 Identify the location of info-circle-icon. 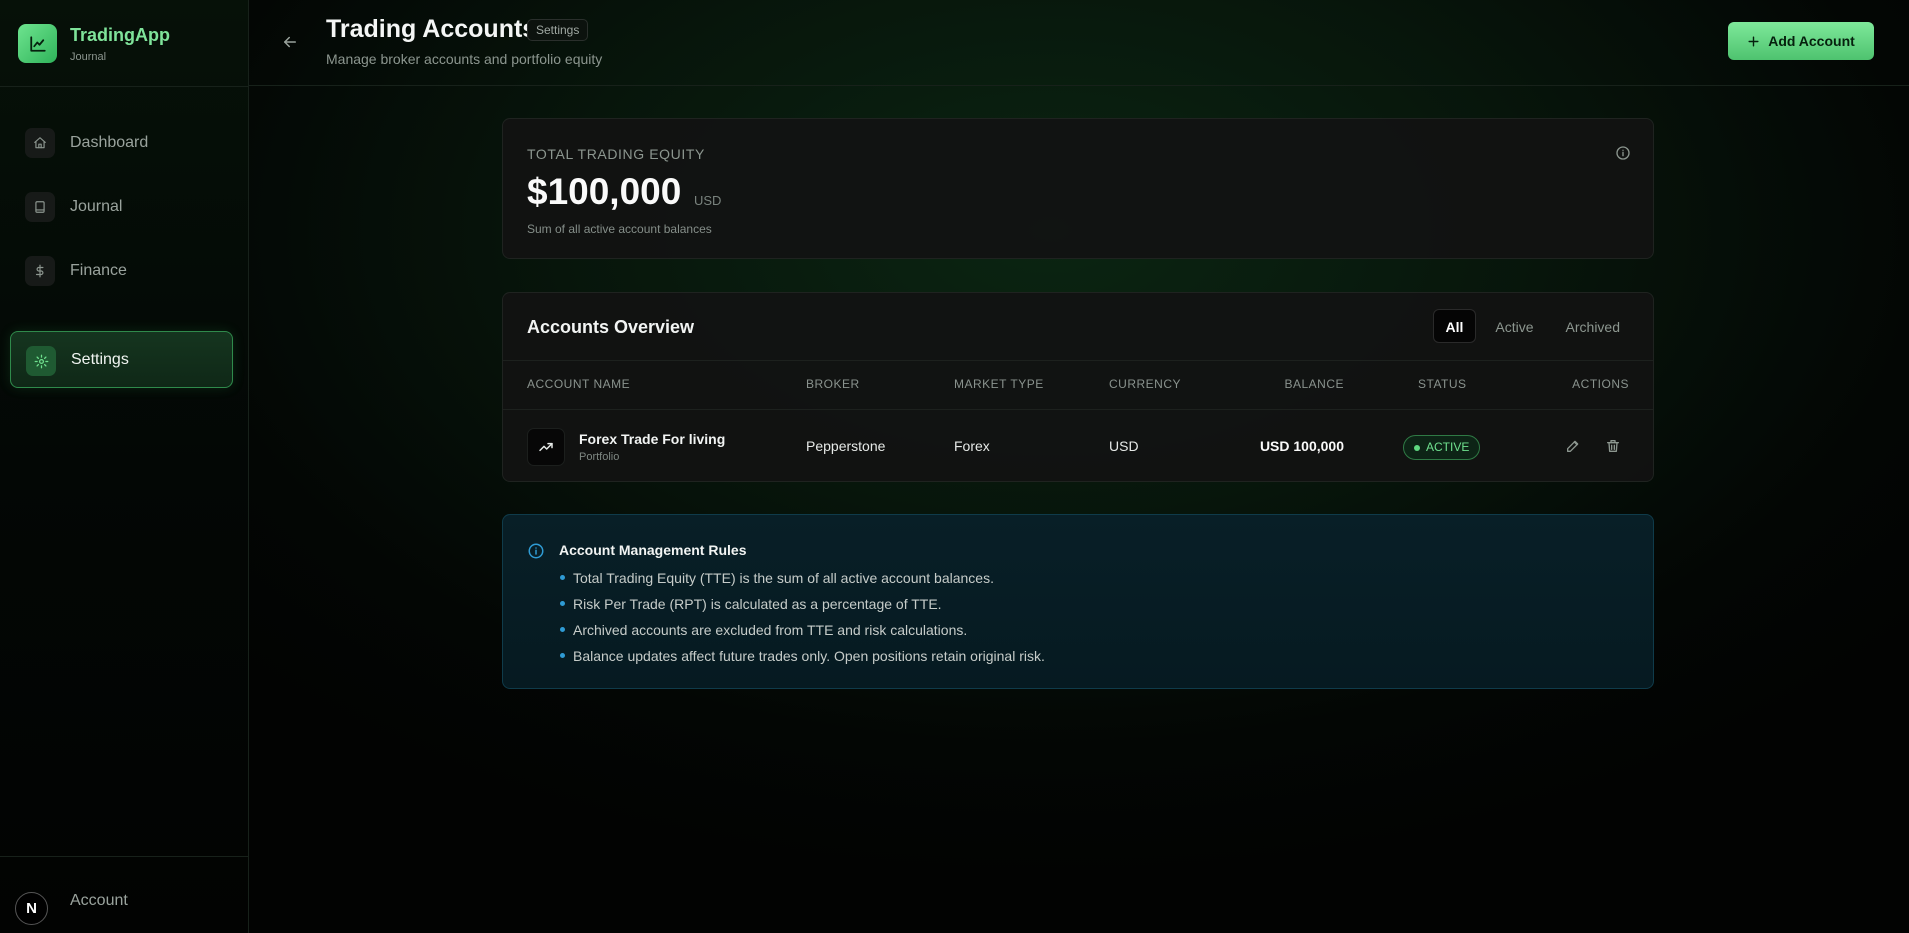
(536, 551).